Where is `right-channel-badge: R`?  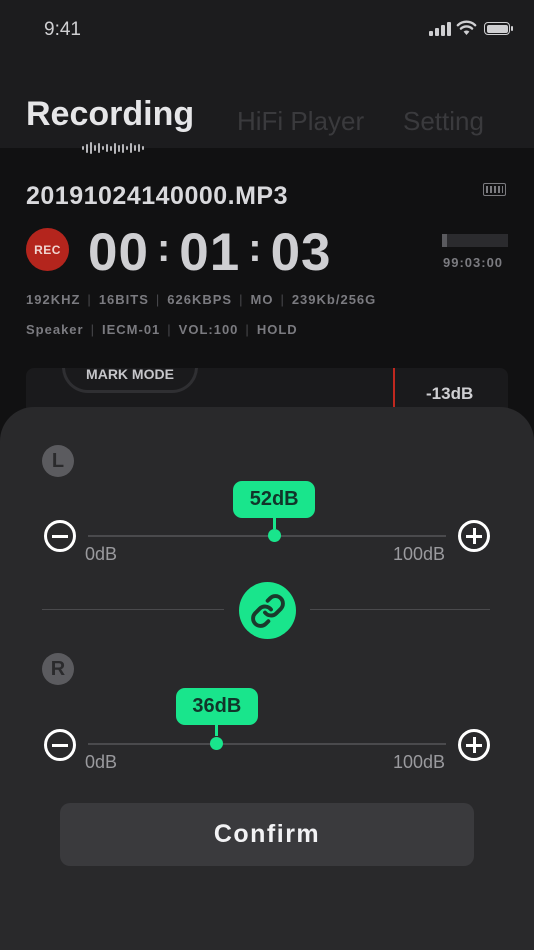 right-channel-badge: R is located at coordinates (58, 669).